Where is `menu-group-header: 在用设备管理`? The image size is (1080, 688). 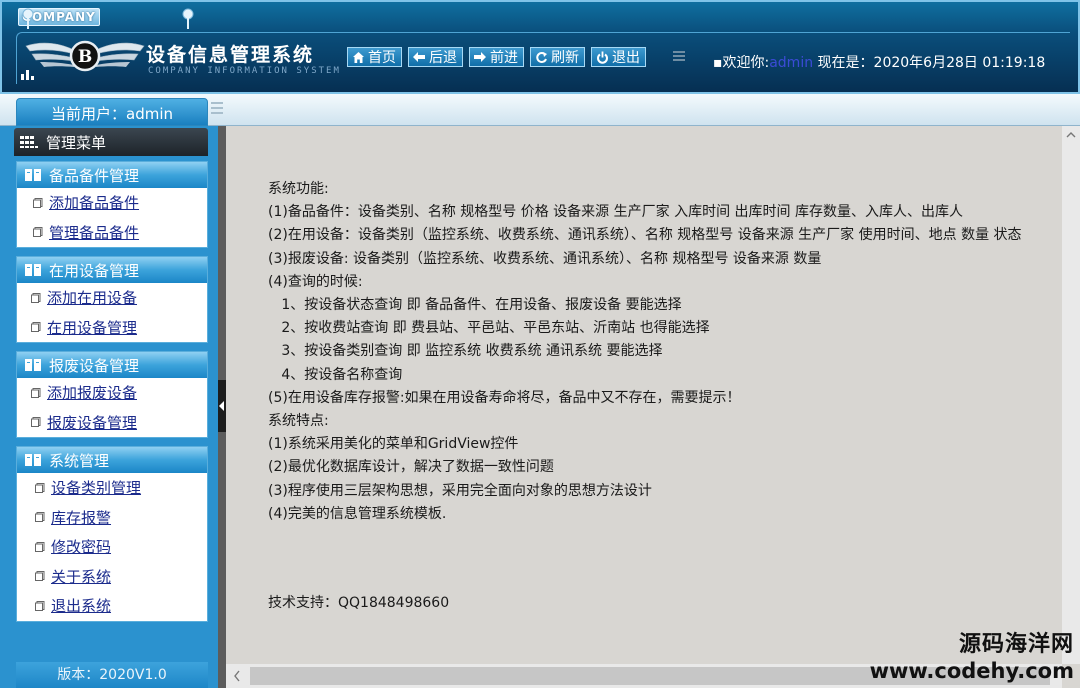
menu-group-header: 在用设备管理 is located at coordinates (112, 270).